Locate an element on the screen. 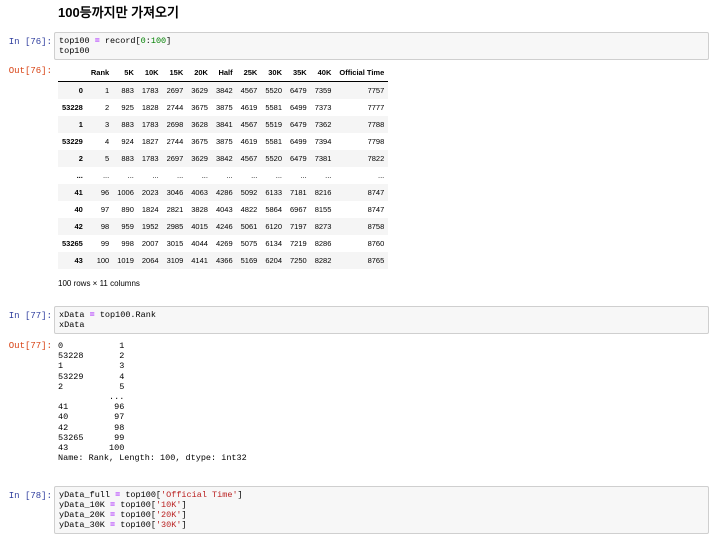 The height and width of the screenshot is (556, 721). table-cell: 7362 is located at coordinates (323, 124).